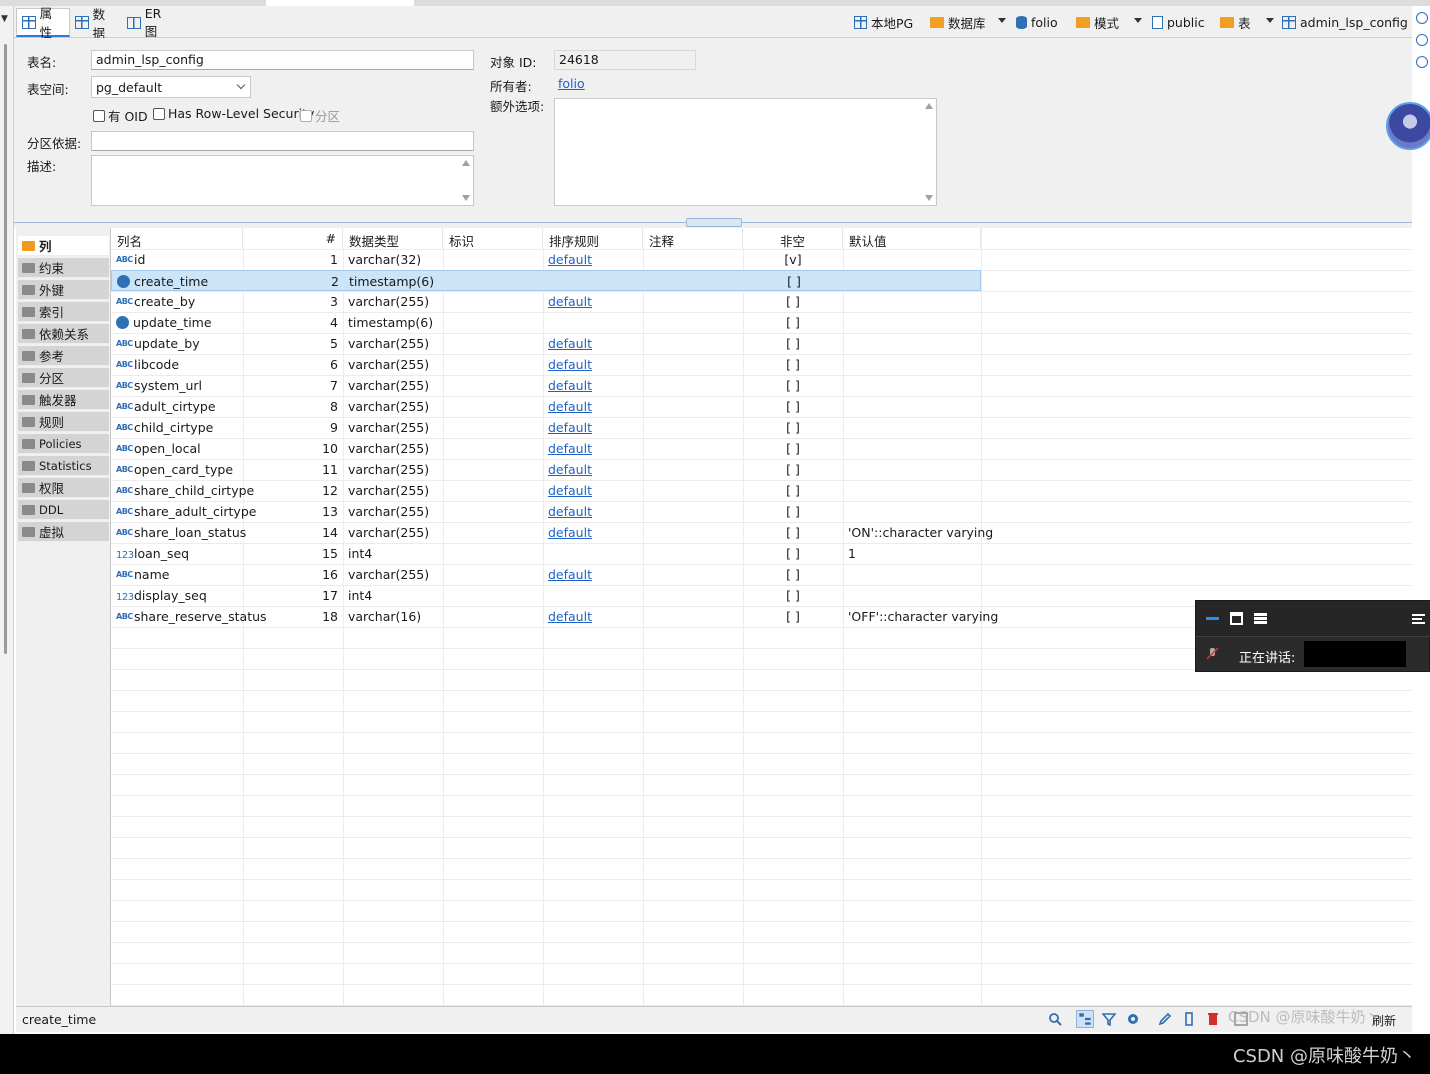 This screenshot has width=1430, height=1074. What do you see at coordinates (1213, 1019) in the screenshot?
I see `delete-icon` at bounding box center [1213, 1019].